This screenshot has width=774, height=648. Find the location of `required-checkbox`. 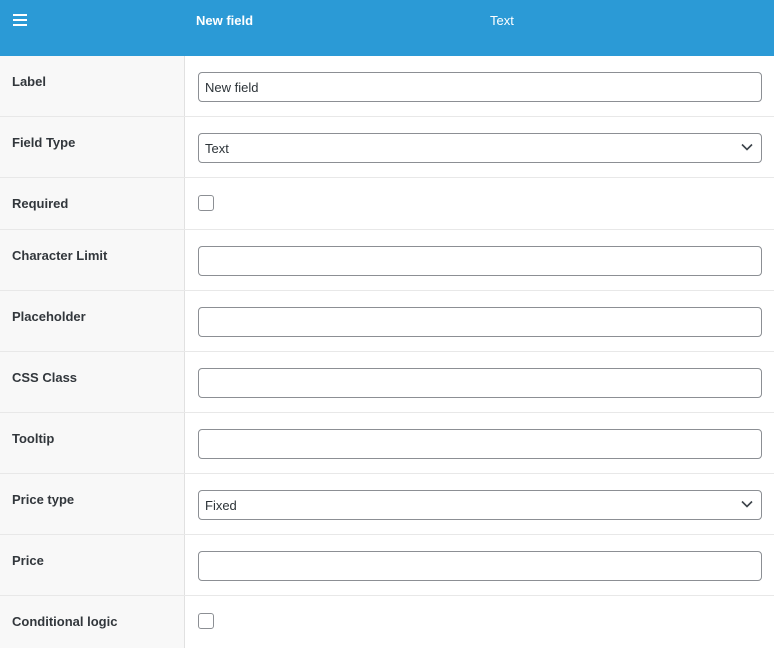

required-checkbox is located at coordinates (206, 203).